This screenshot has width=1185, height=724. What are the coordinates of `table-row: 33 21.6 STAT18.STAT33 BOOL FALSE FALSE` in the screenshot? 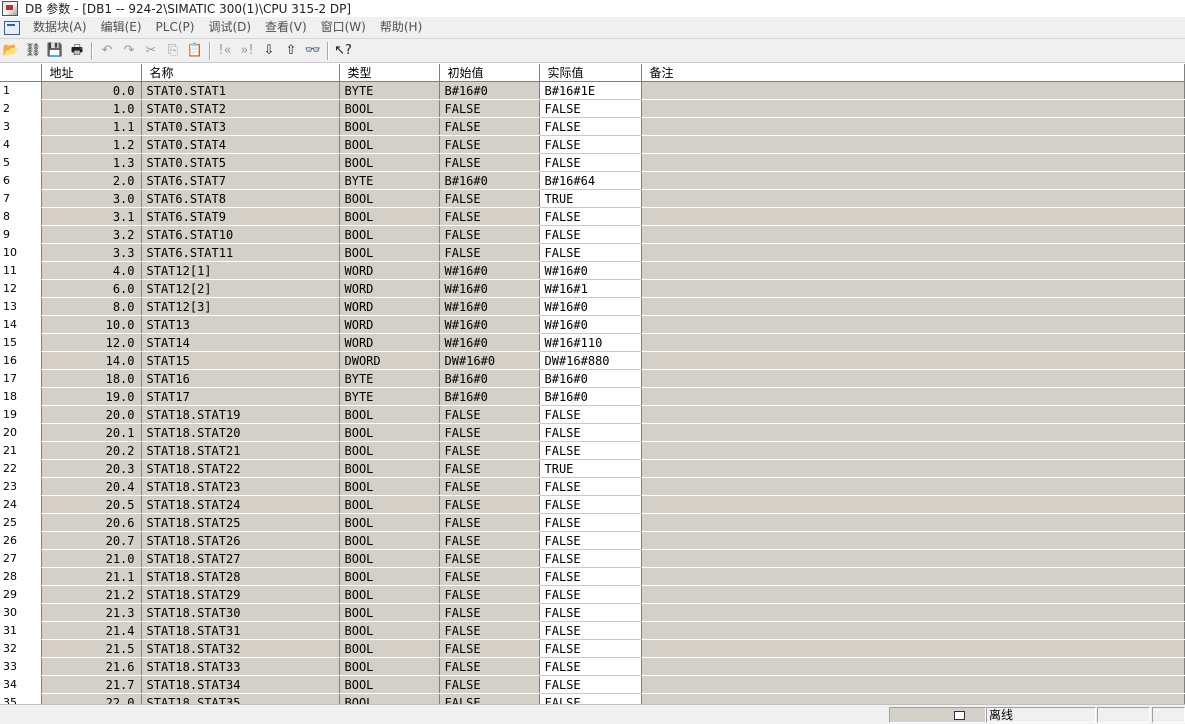 It's located at (592, 666).